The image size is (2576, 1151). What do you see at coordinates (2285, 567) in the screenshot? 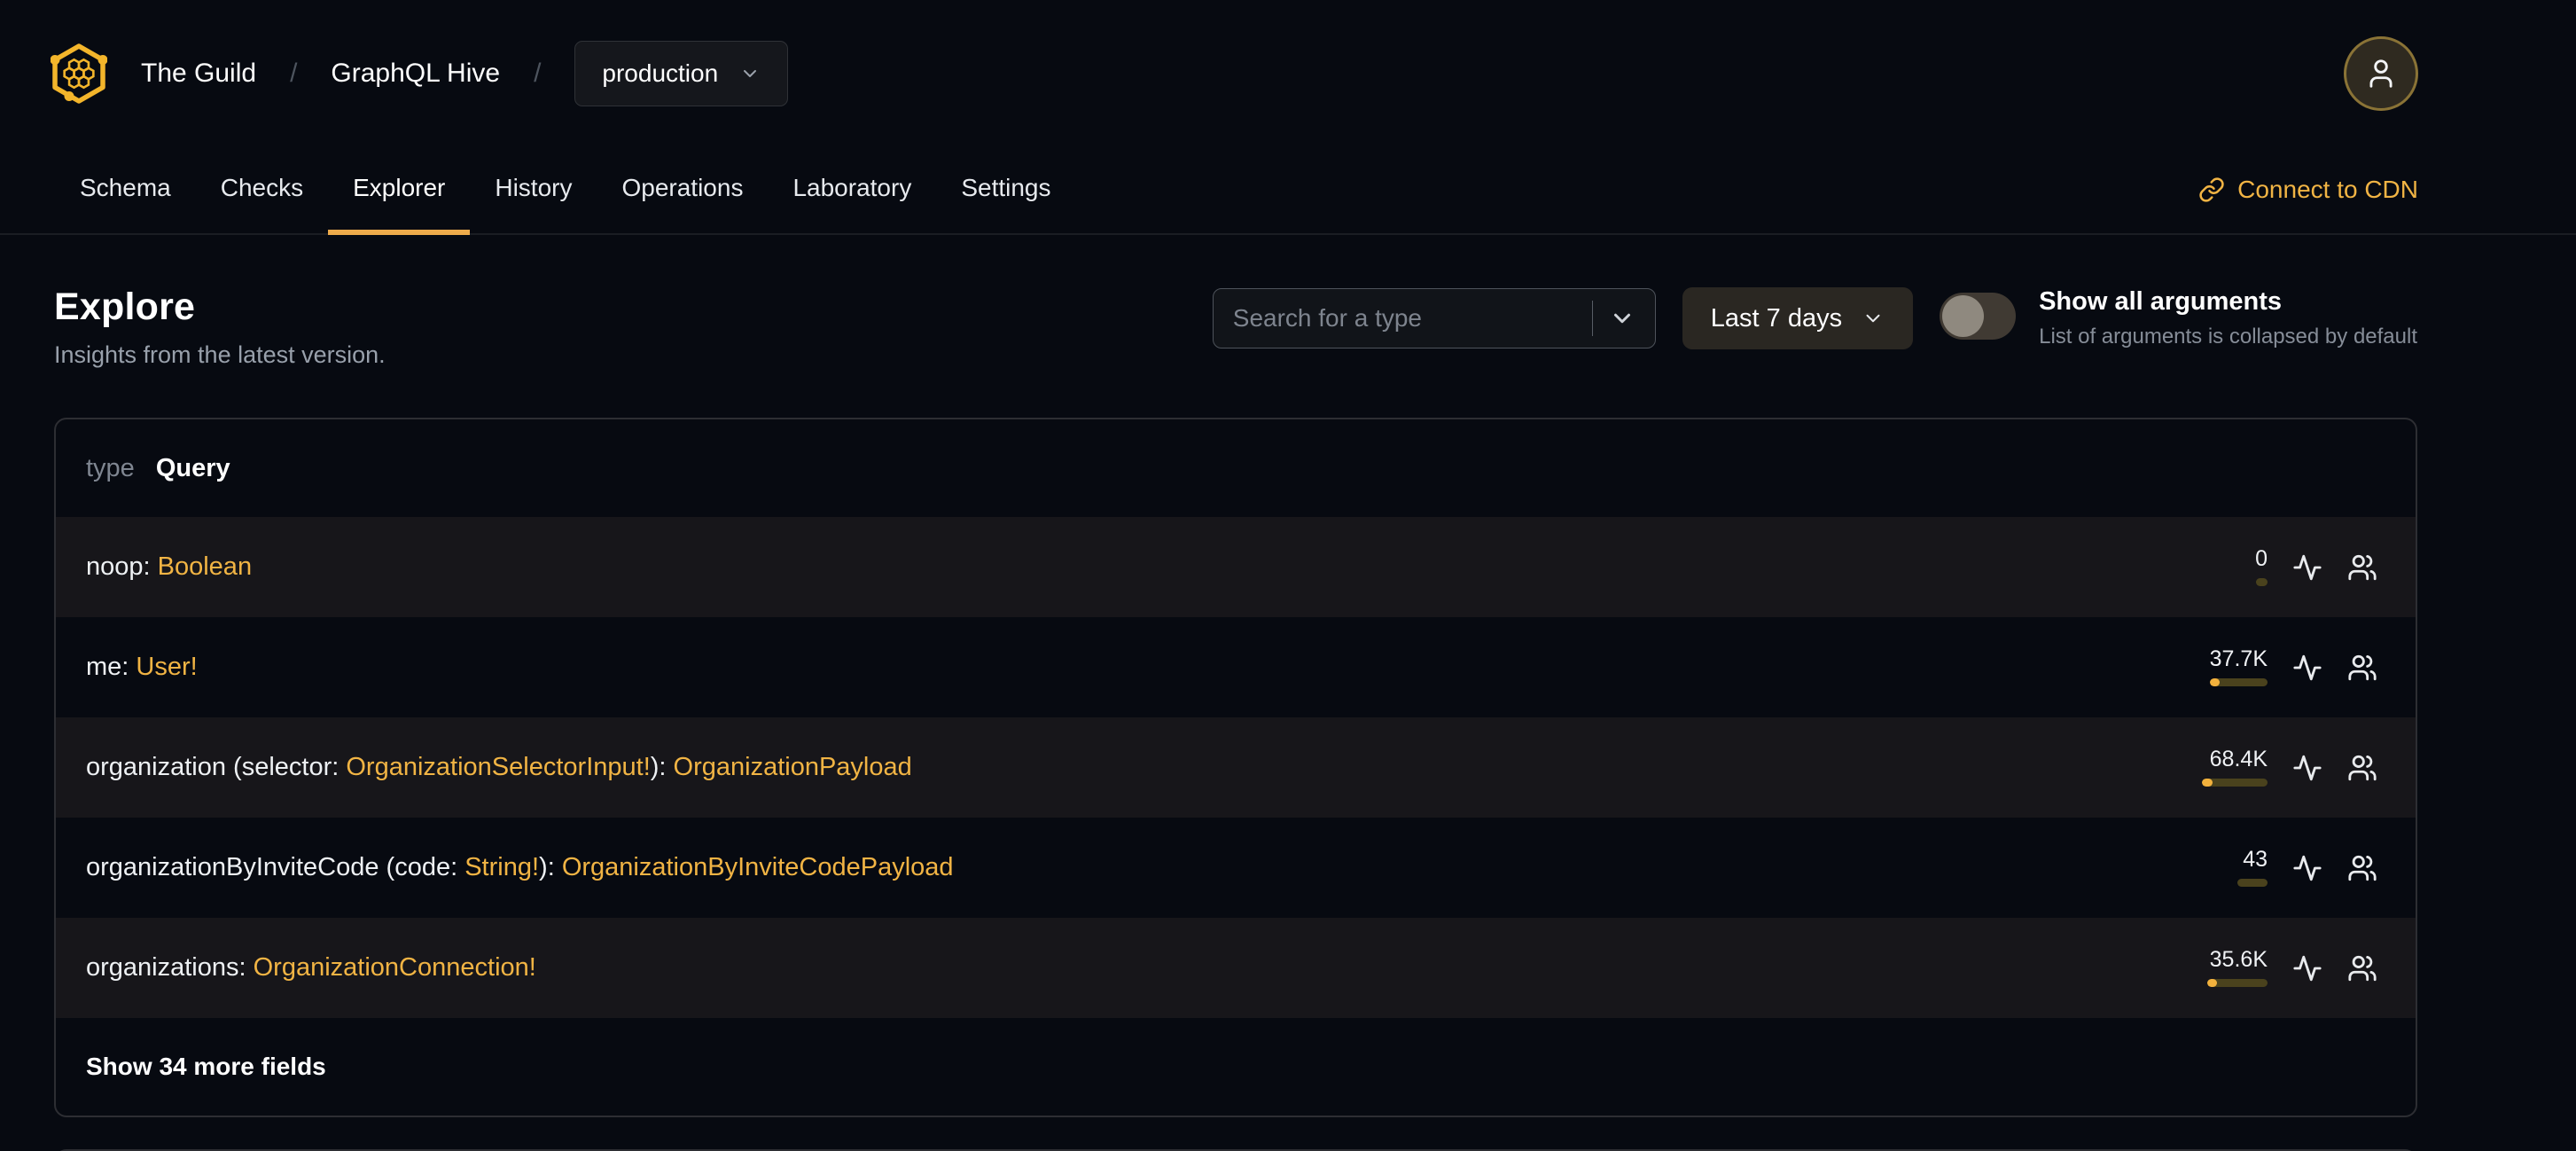
I see `field-stats: 0` at bounding box center [2285, 567].